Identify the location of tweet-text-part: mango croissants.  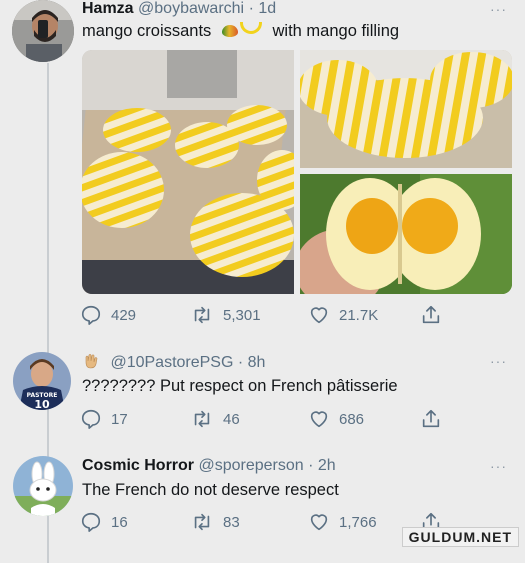
(147, 31).